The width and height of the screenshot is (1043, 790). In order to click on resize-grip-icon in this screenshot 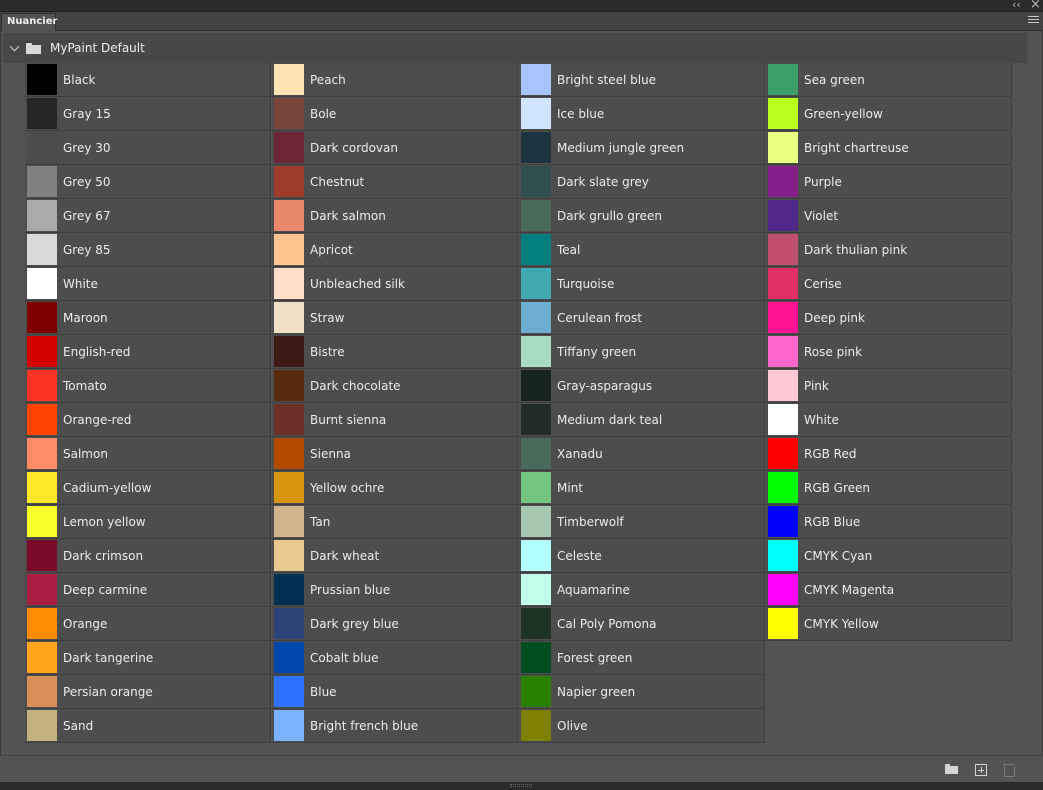, I will do `click(521, 785)`.